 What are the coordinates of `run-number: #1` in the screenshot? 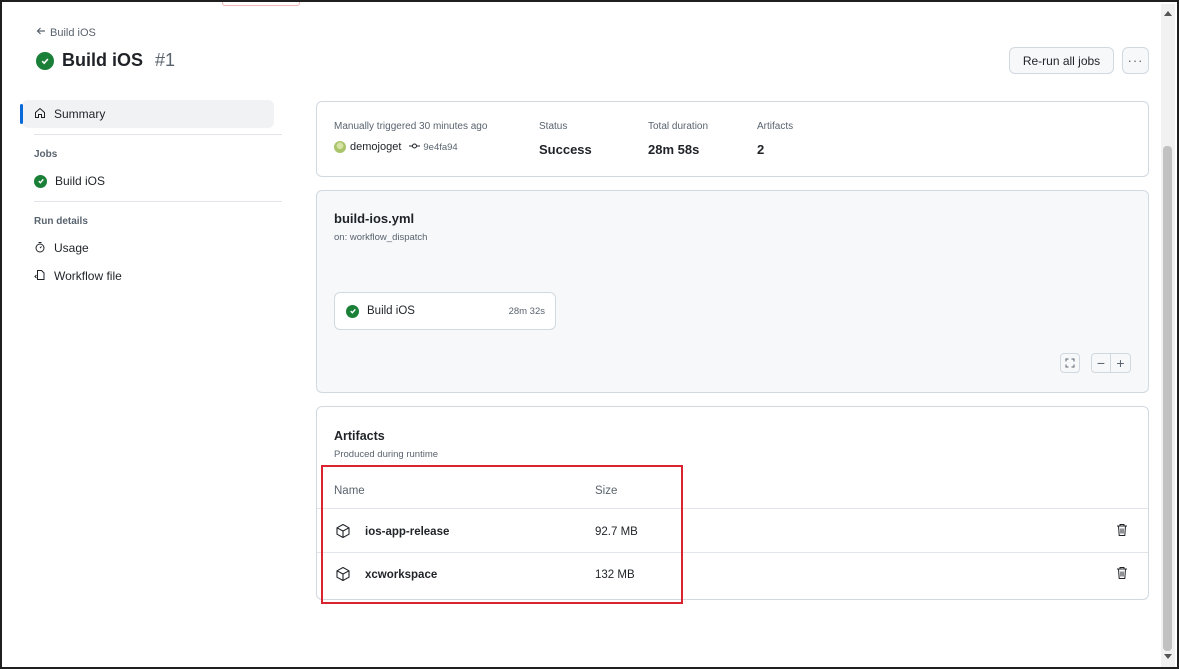 It's located at (165, 60).